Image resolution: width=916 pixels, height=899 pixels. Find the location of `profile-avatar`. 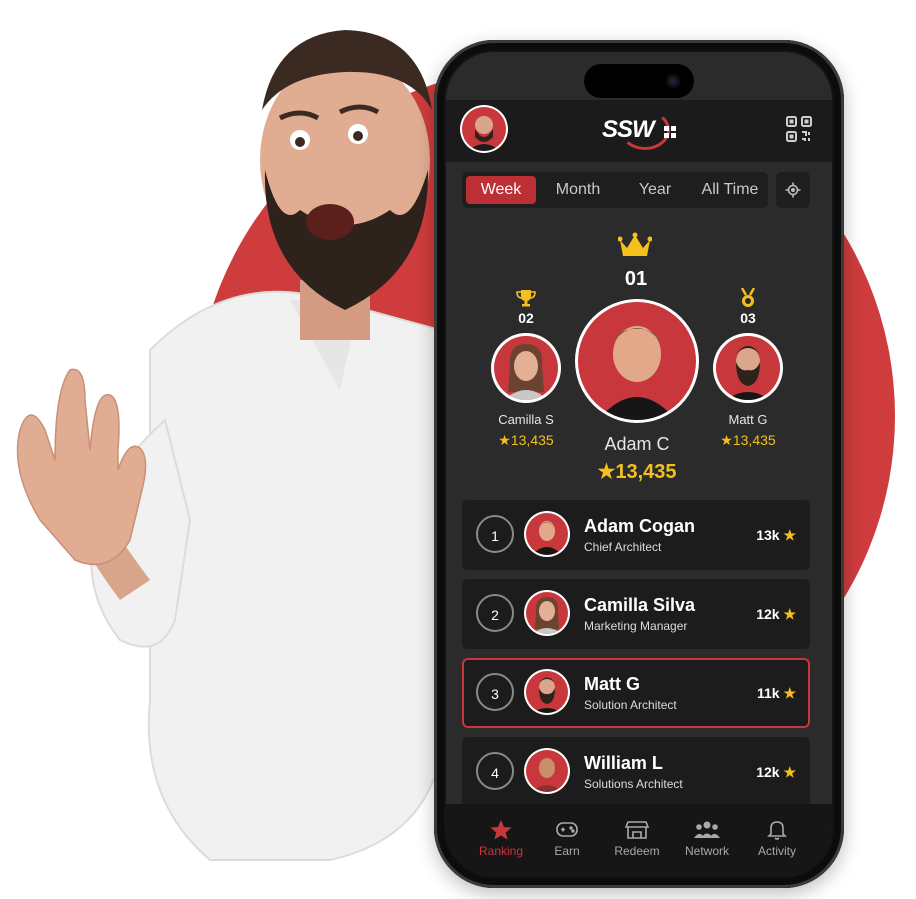

profile-avatar is located at coordinates (484, 129).